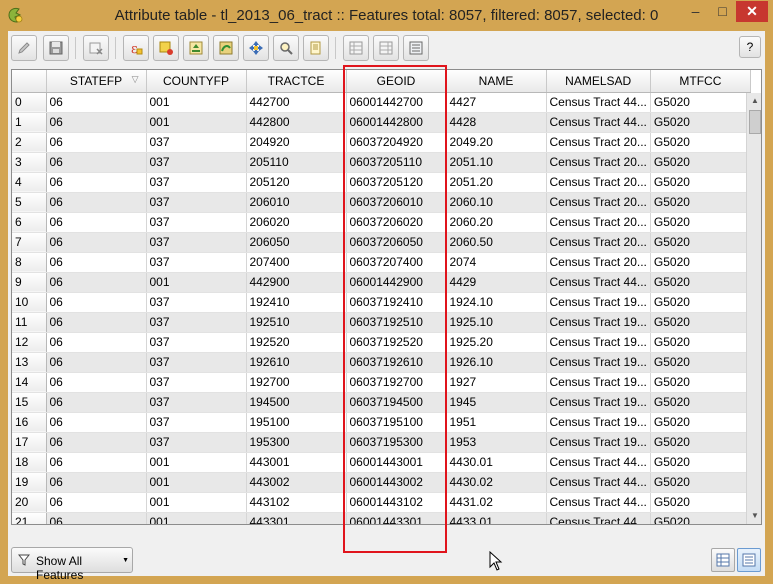 The width and height of the screenshot is (773, 584). What do you see at coordinates (496, 402) in the screenshot?
I see `cell-name: 1945` at bounding box center [496, 402].